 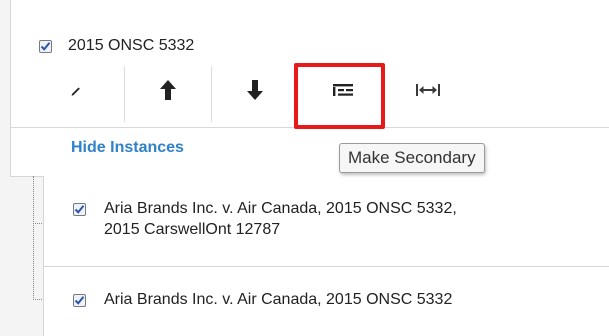 I want to click on move-down-button, so click(x=255, y=90).